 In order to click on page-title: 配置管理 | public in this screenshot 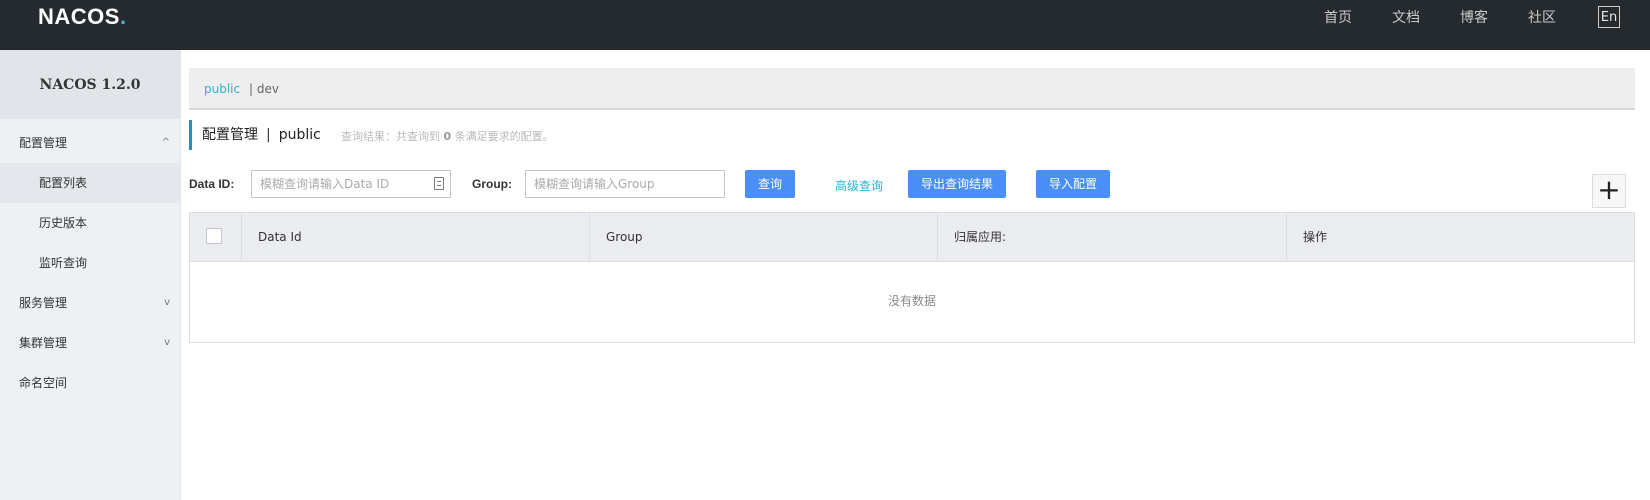, I will do `click(255, 135)`.